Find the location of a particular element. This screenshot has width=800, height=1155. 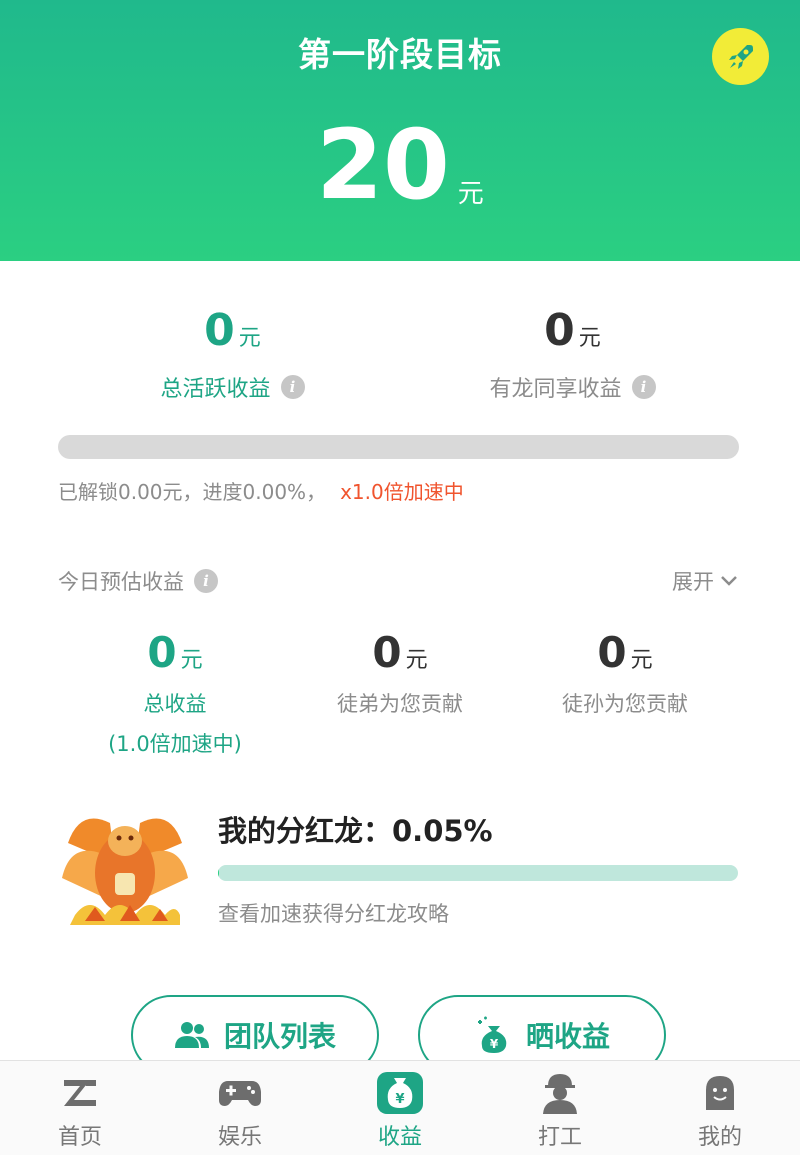

expand-button: 展开 is located at coordinates (705, 581).